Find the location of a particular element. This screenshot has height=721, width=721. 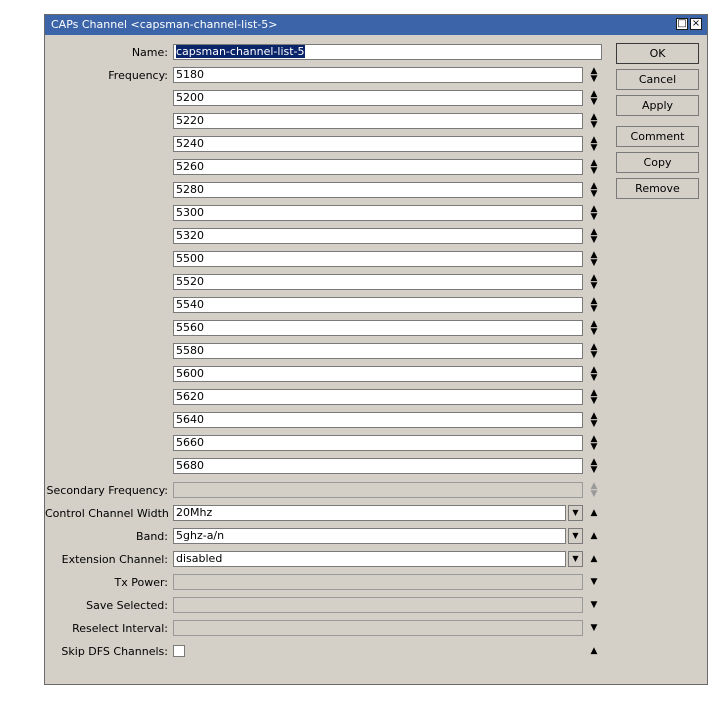

band-select: 5ghz-a/n is located at coordinates (369, 536).